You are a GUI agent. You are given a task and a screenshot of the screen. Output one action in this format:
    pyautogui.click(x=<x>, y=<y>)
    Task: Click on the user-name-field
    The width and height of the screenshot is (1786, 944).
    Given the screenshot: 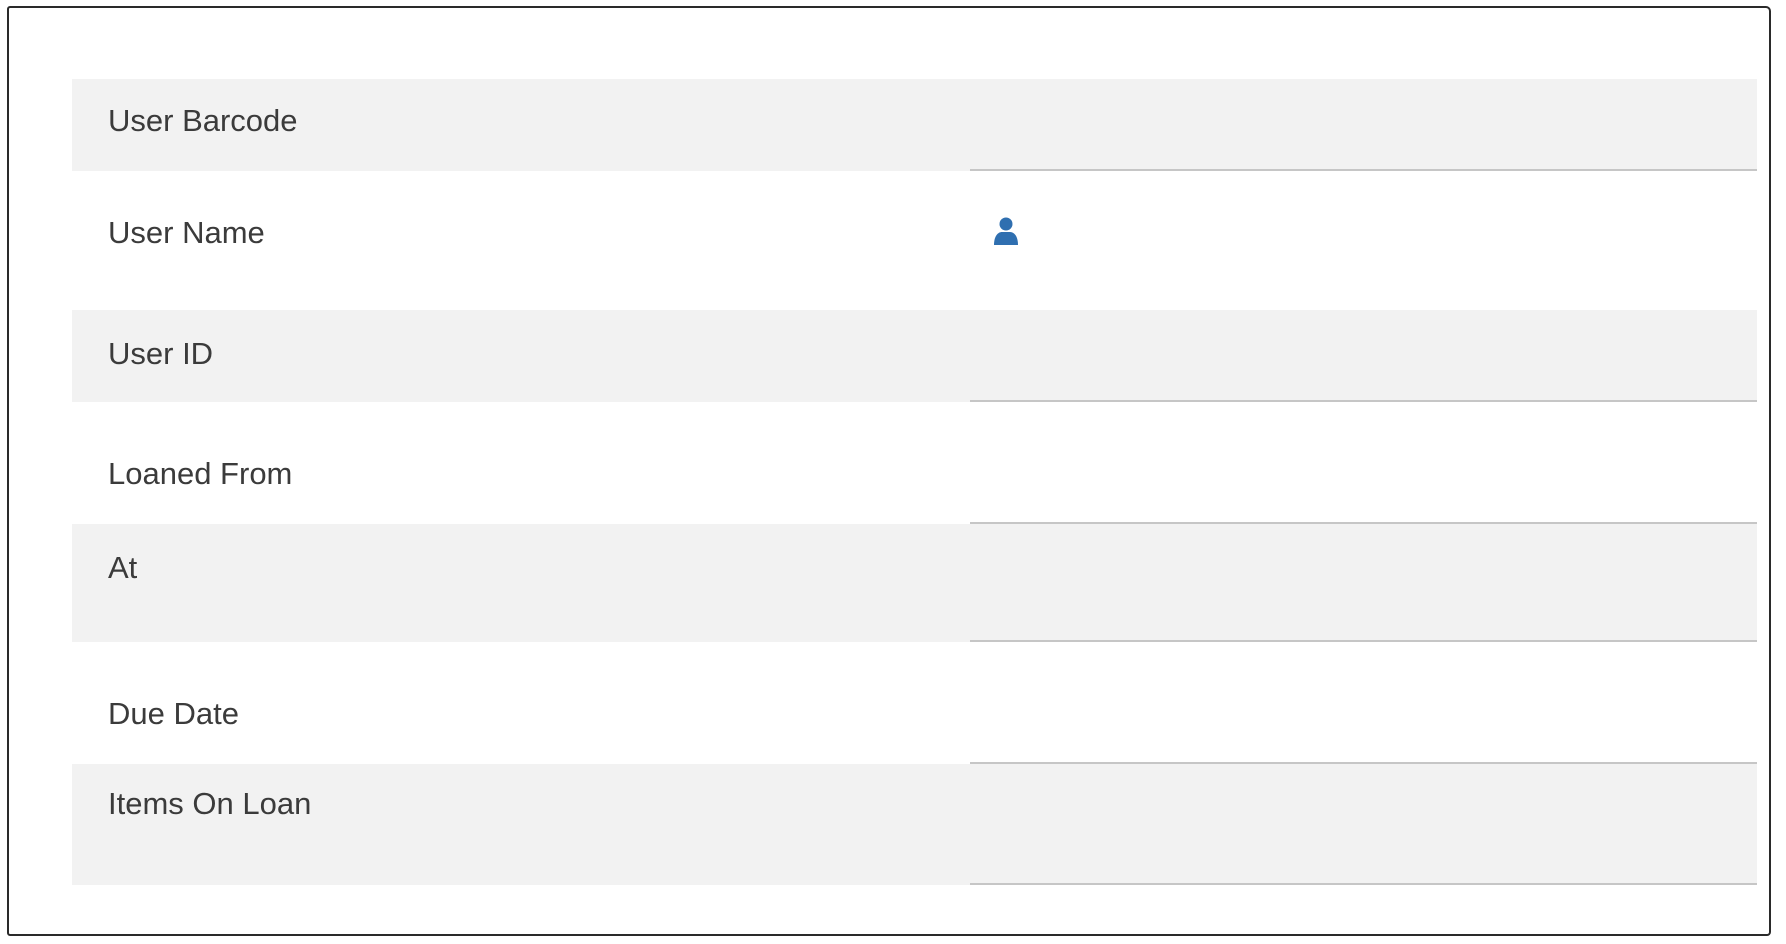 What is the action you would take?
    pyautogui.click(x=1363, y=240)
    